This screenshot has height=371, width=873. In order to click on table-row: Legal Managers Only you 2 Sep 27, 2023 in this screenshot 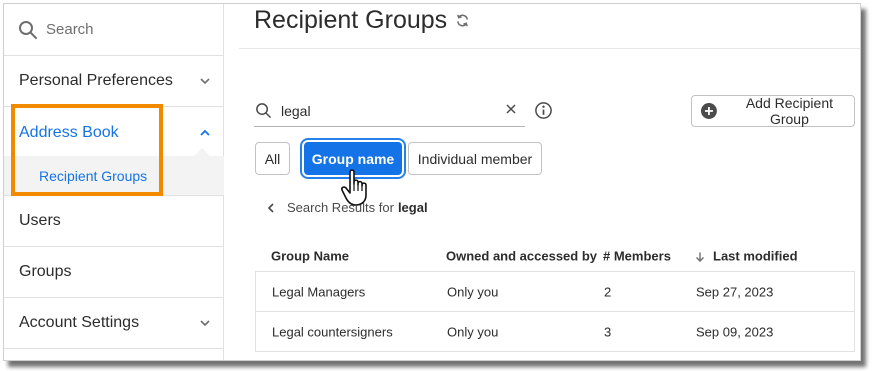, I will do `click(555, 292)`.